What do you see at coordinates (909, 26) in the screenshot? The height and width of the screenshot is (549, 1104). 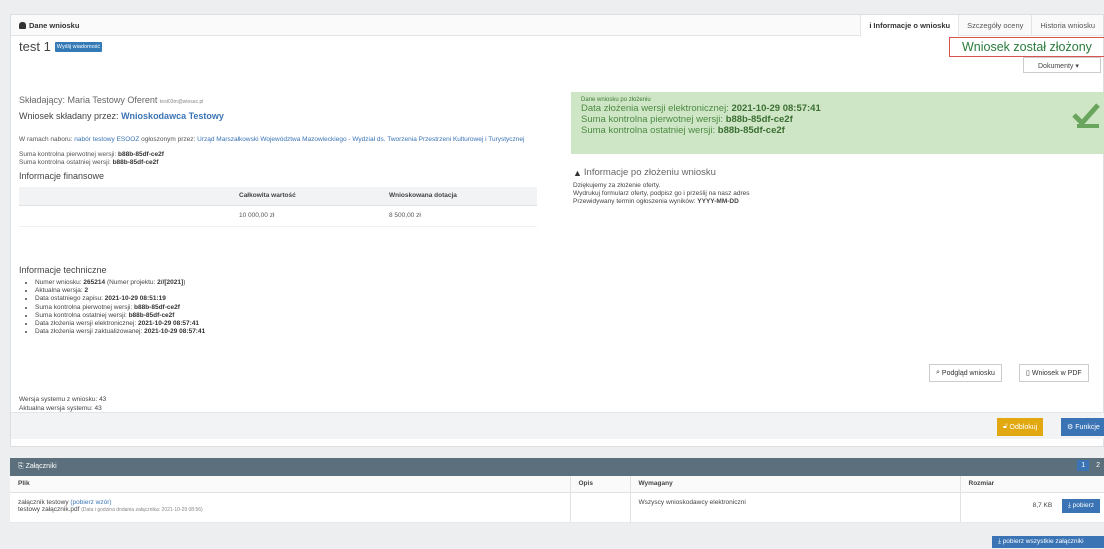 I see `tab-application-info: i Informacje o wniosku` at bounding box center [909, 26].